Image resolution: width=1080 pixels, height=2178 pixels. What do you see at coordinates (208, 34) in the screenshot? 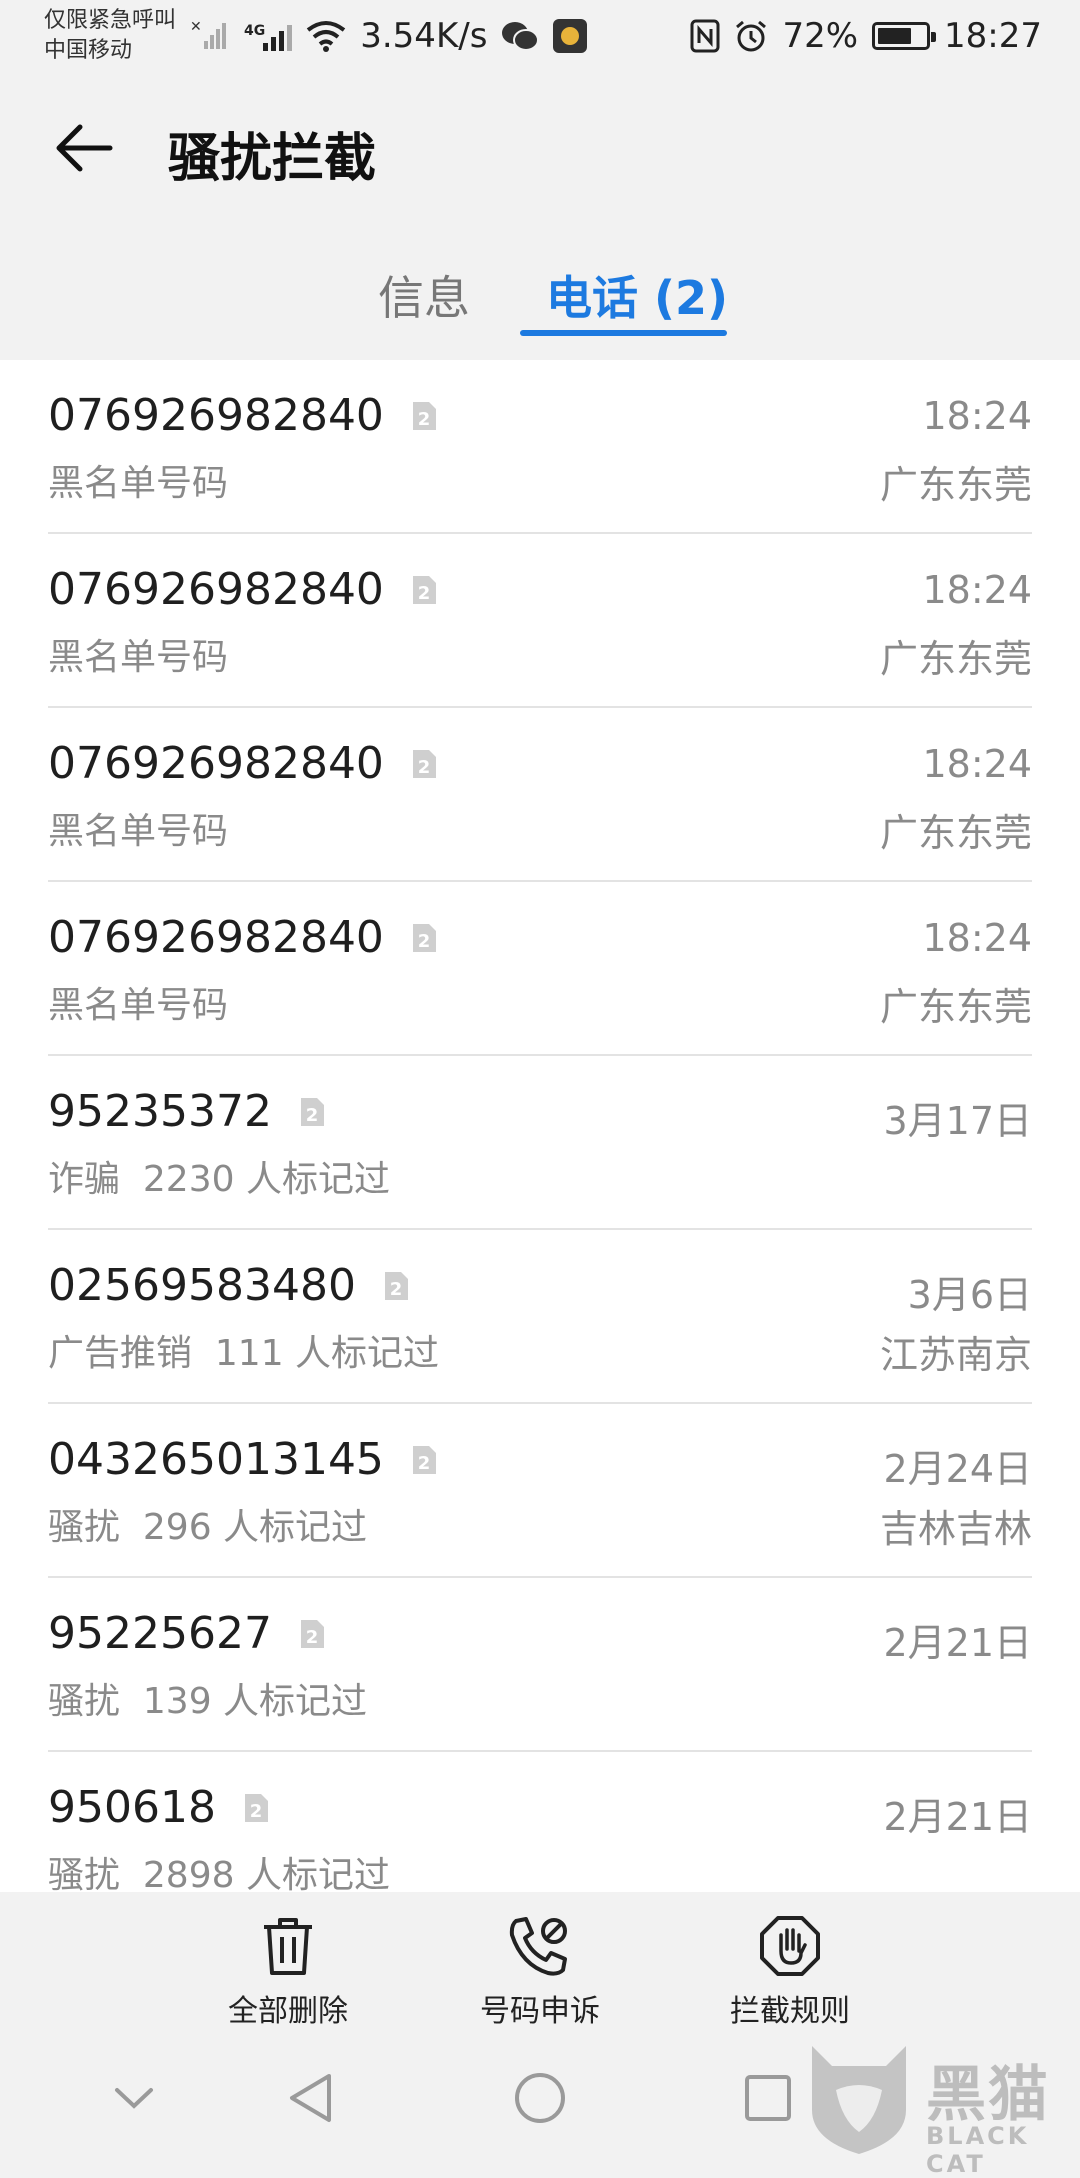
I see `no-sim-signal-icon: ✕` at bounding box center [208, 34].